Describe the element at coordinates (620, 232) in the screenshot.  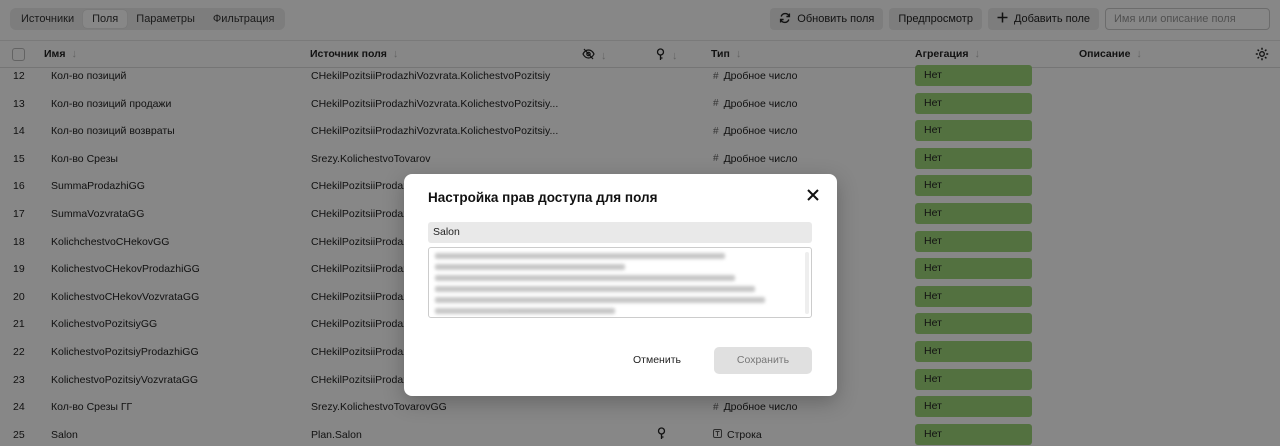
I see `field-name-display: Salon` at that location.